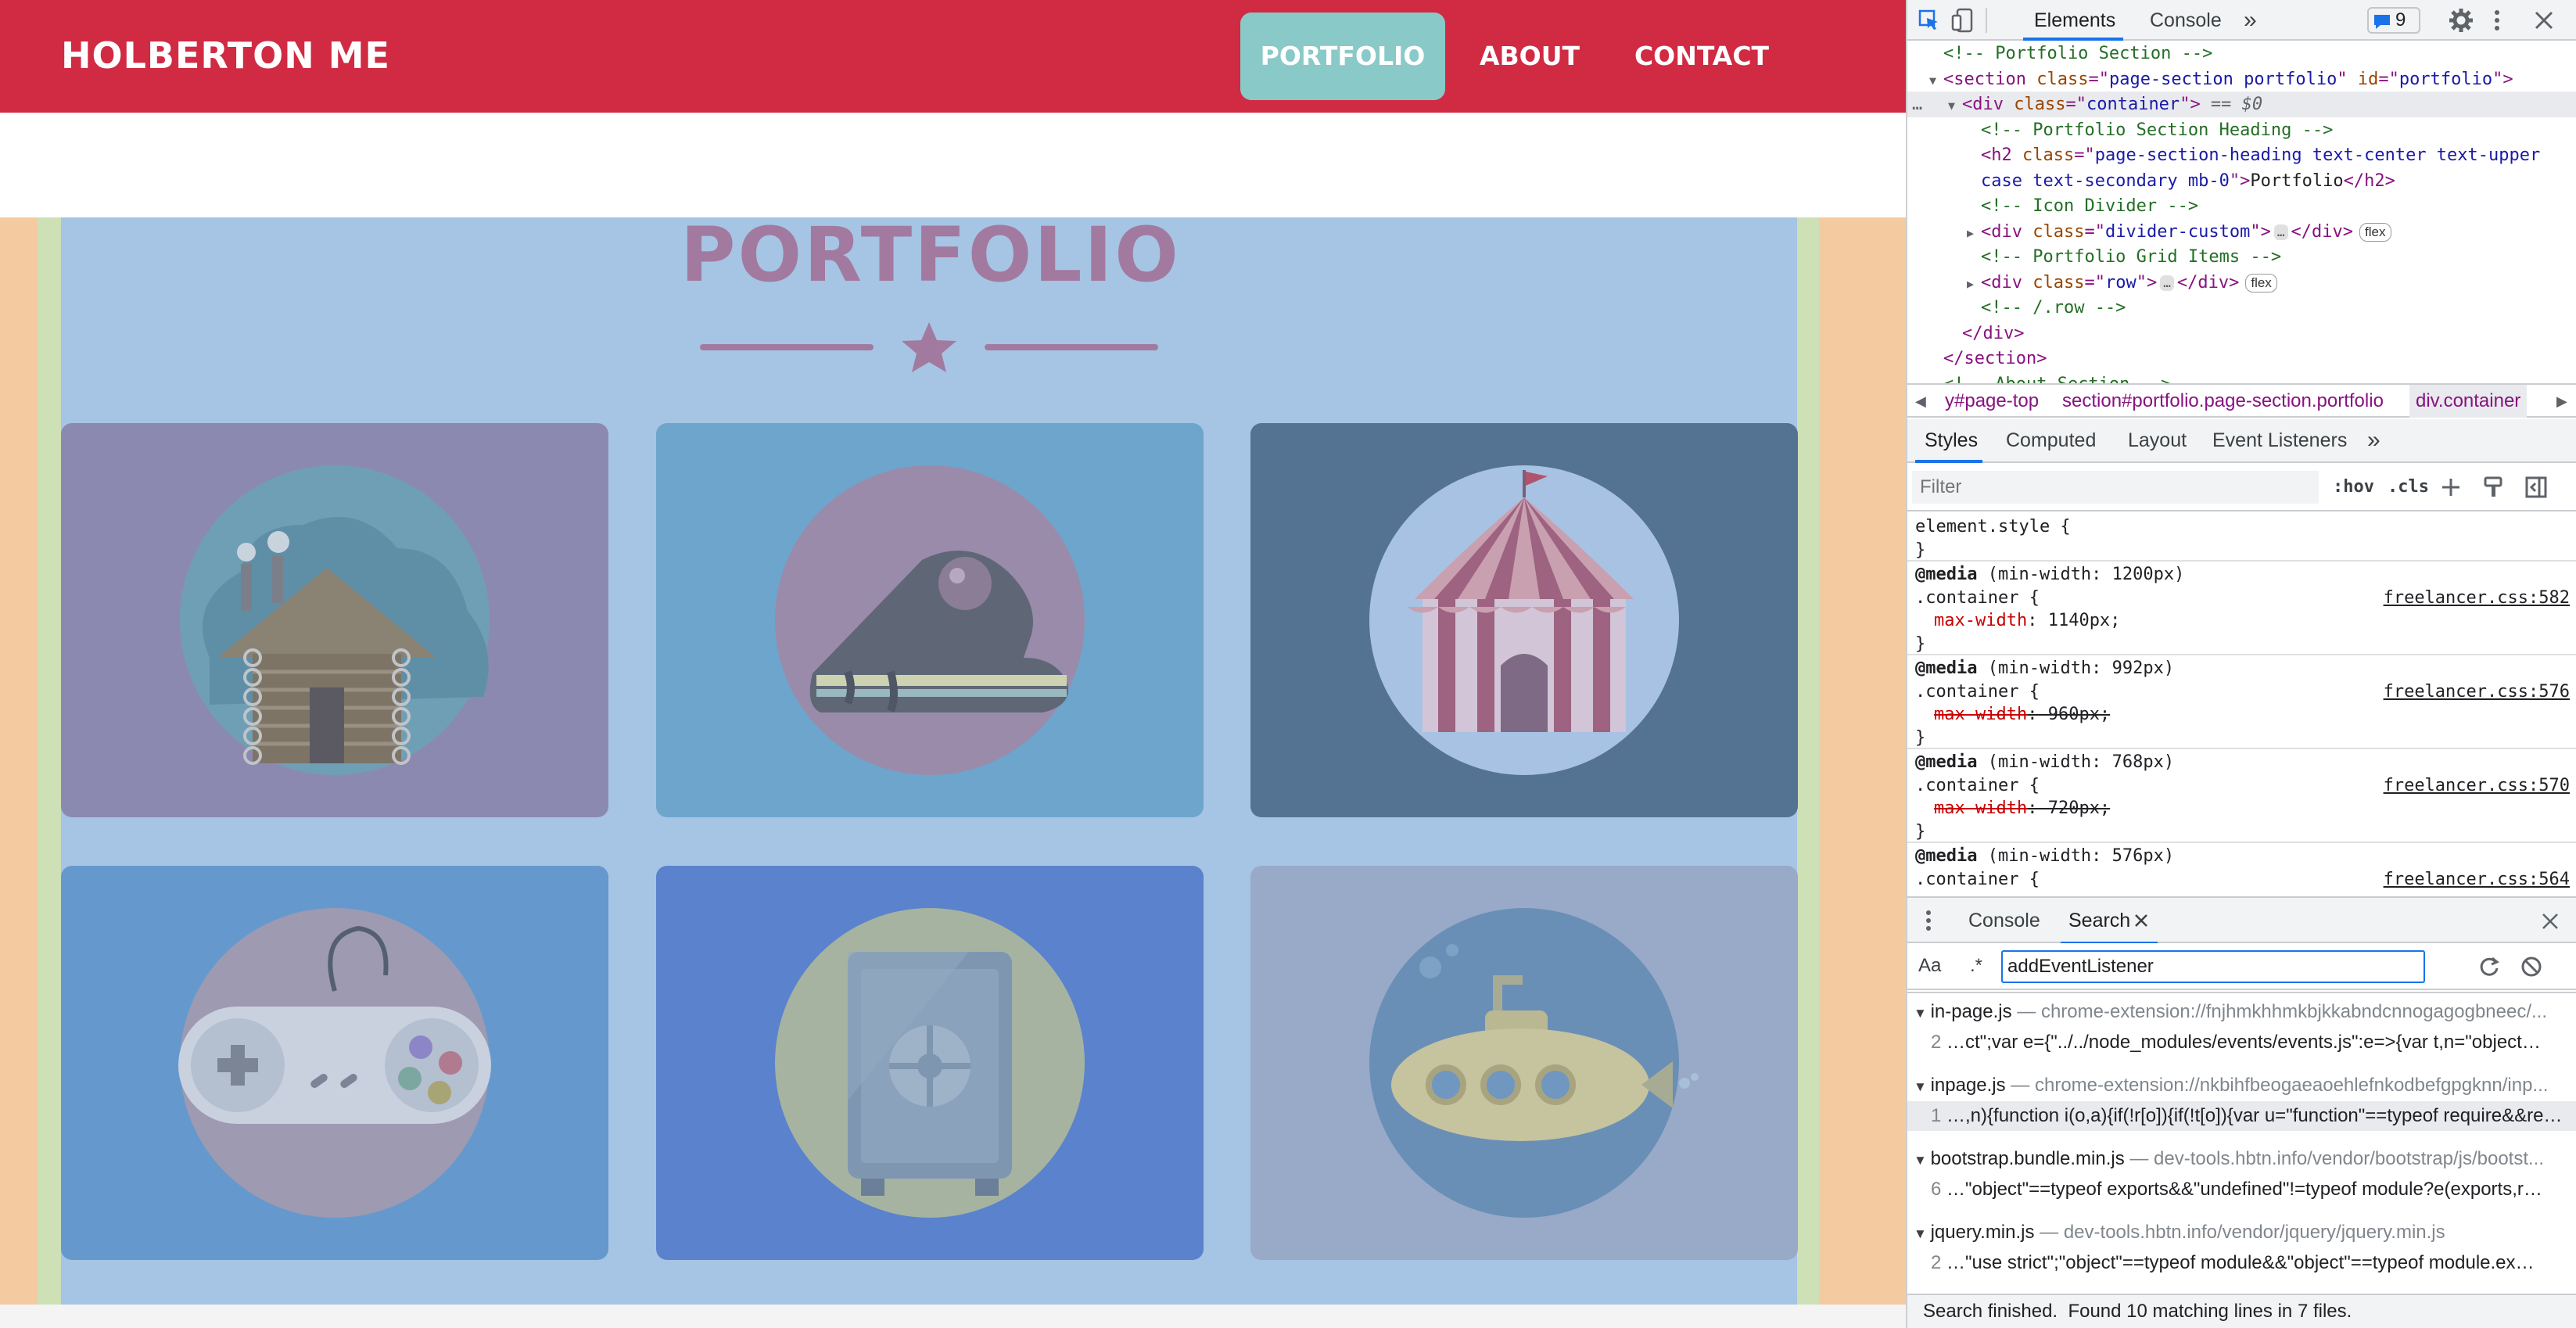 This screenshot has height=1328, width=2576. What do you see at coordinates (2544, 20) in the screenshot?
I see `close-devtools-icon` at bounding box center [2544, 20].